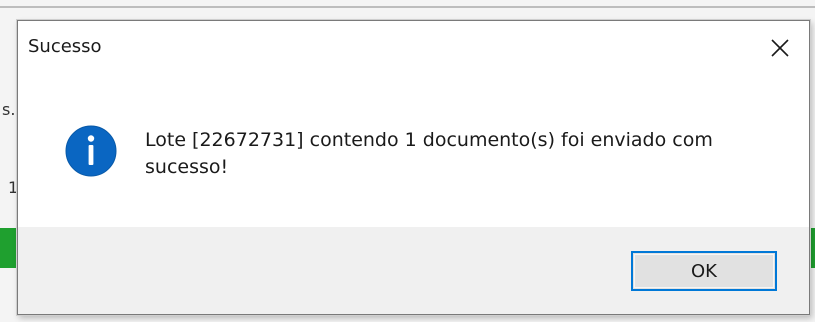  I want to click on background-text-fragment: s., so click(9, 109).